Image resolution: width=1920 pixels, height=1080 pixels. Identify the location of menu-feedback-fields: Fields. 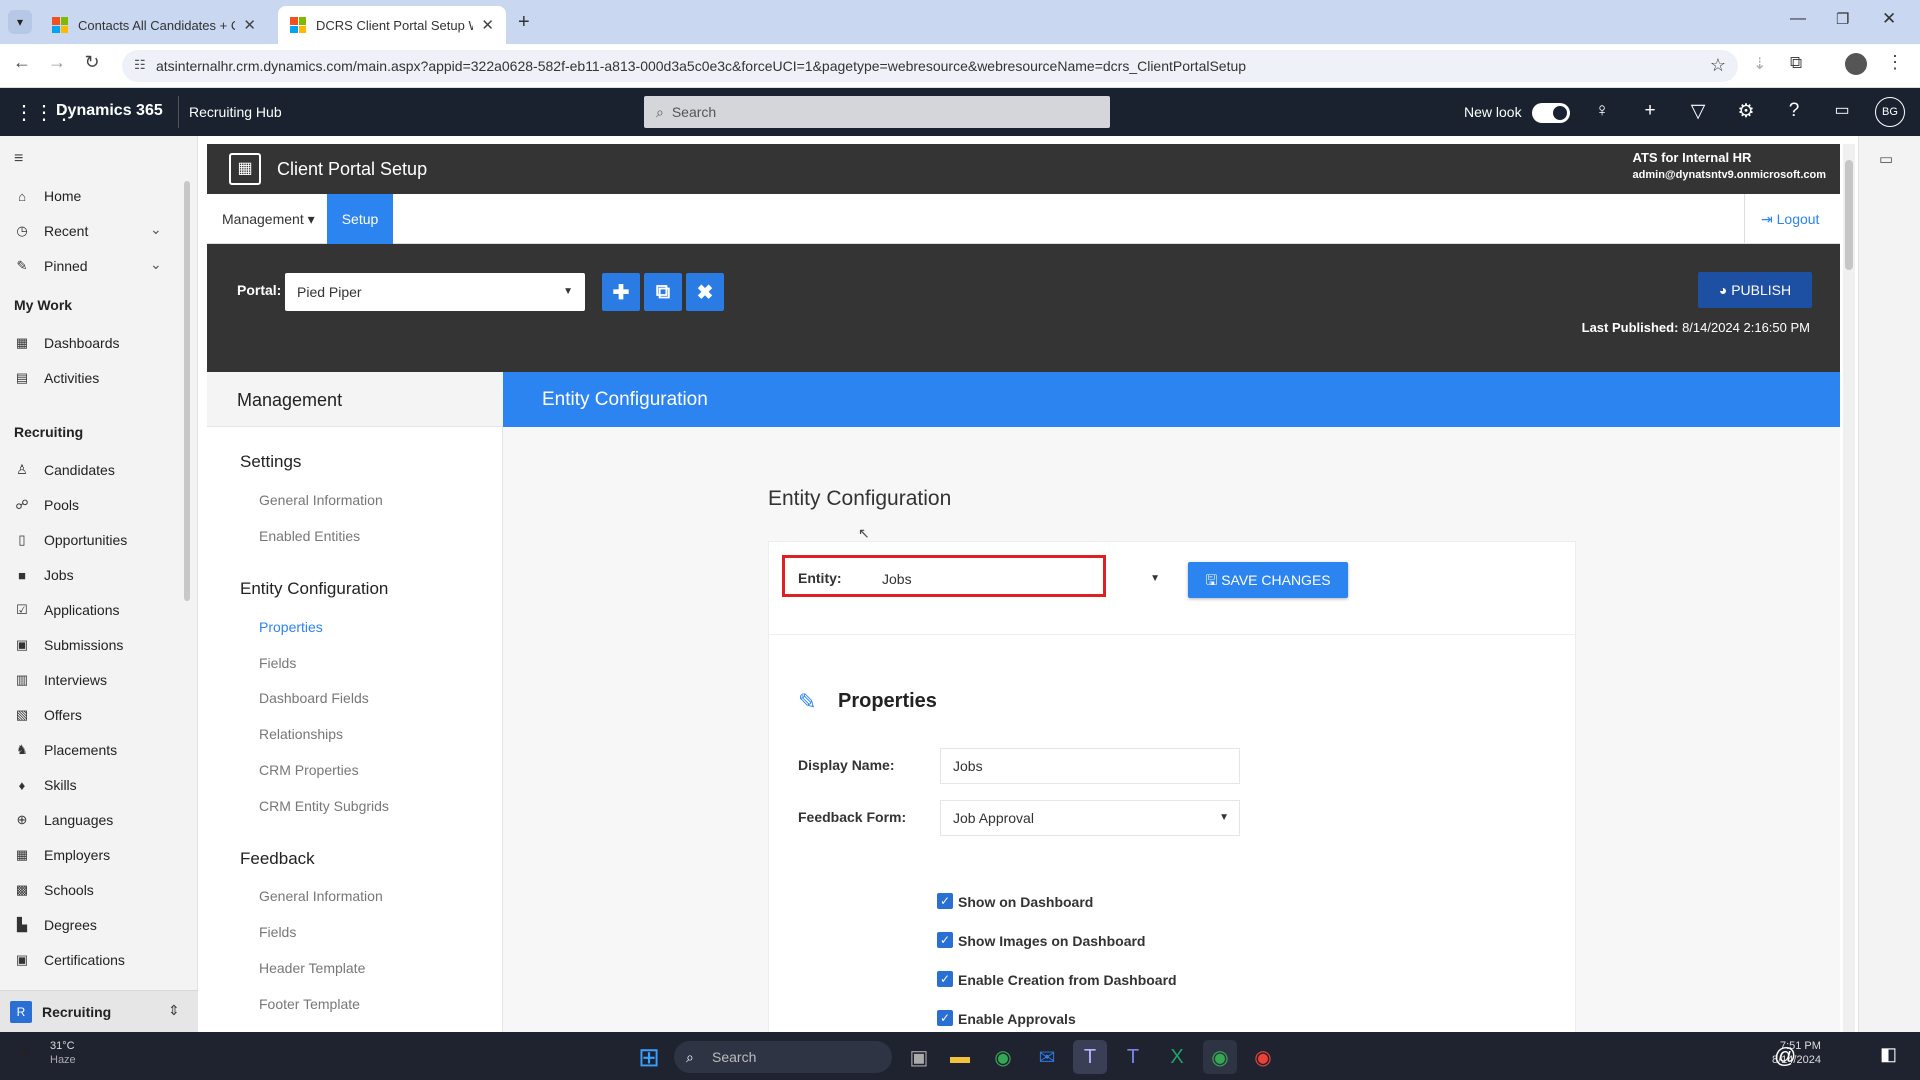
(277, 932).